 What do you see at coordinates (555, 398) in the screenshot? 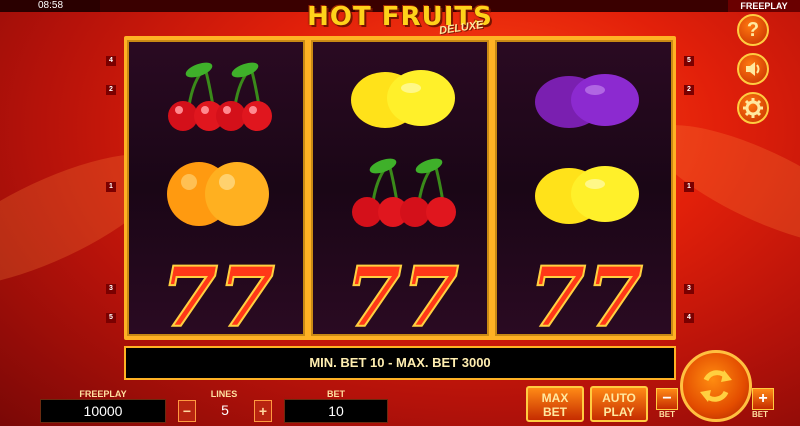
I see `max-bet-label-1: MAX` at bounding box center [555, 398].